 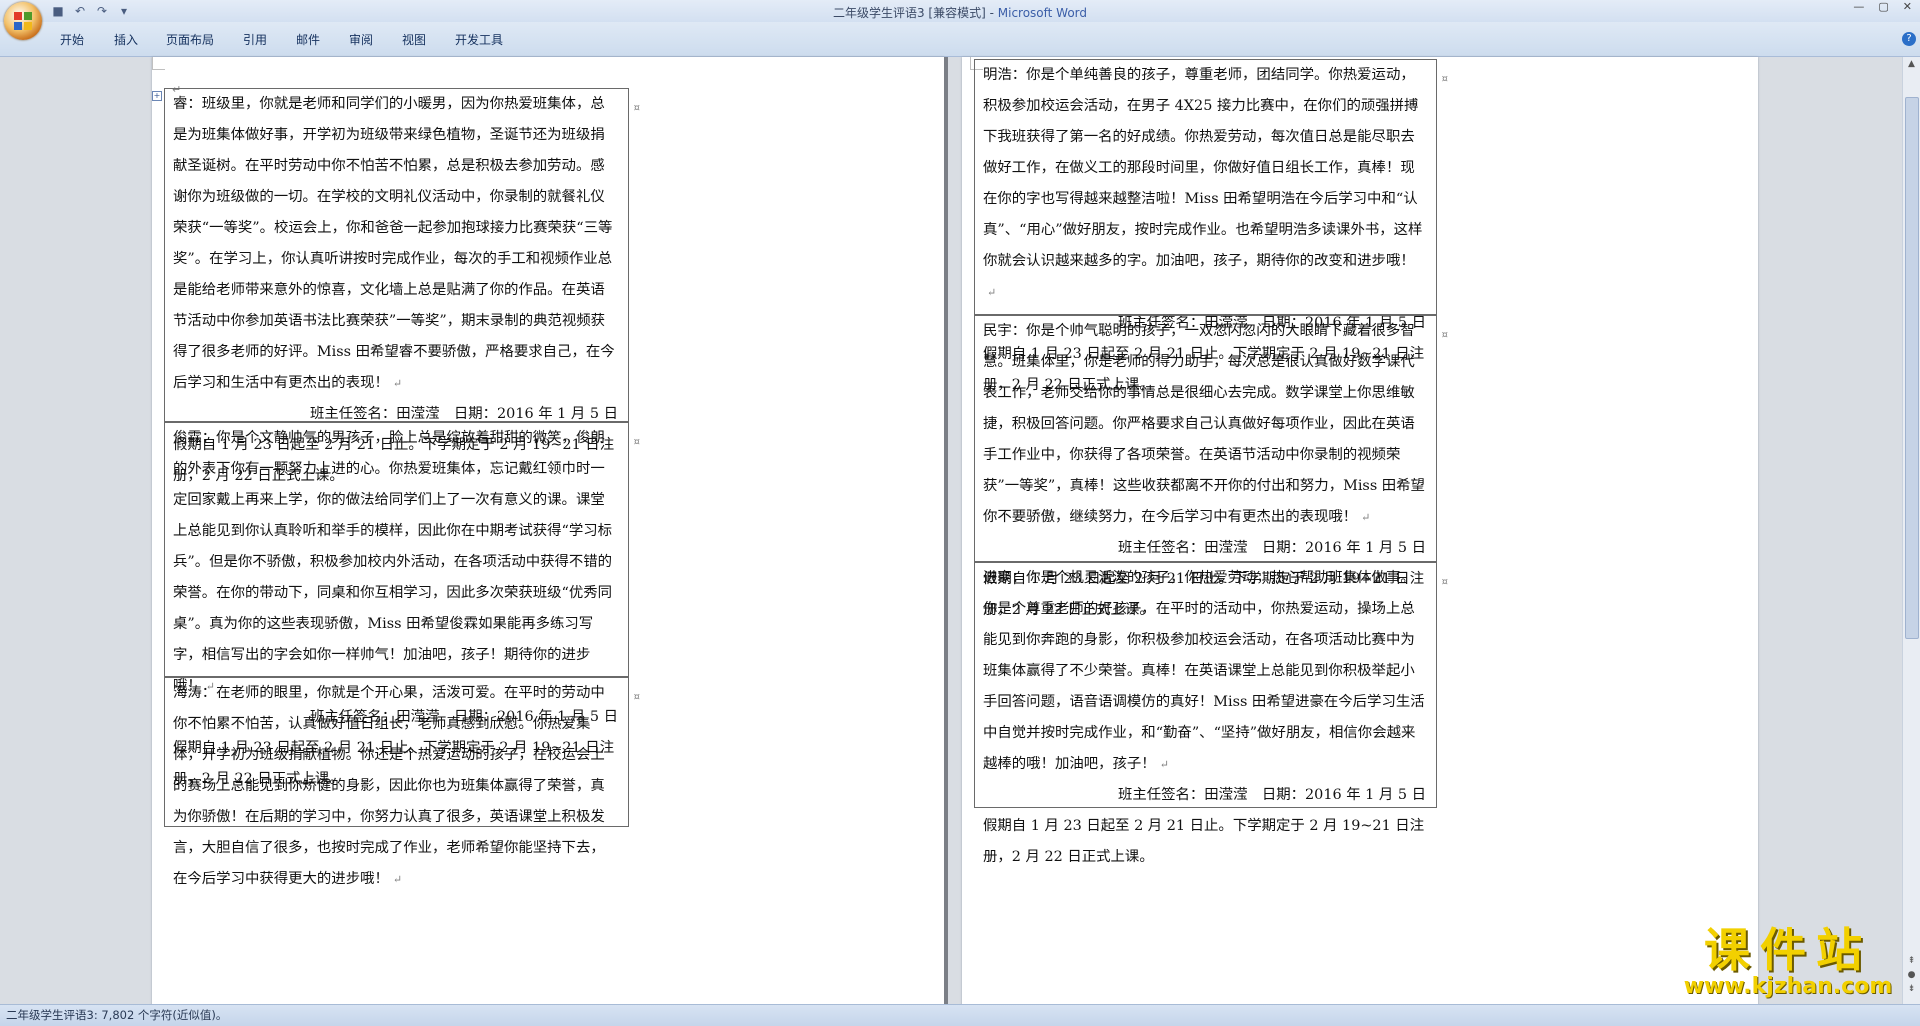 What do you see at coordinates (158, 63) in the screenshot?
I see `page-corner-mark` at bounding box center [158, 63].